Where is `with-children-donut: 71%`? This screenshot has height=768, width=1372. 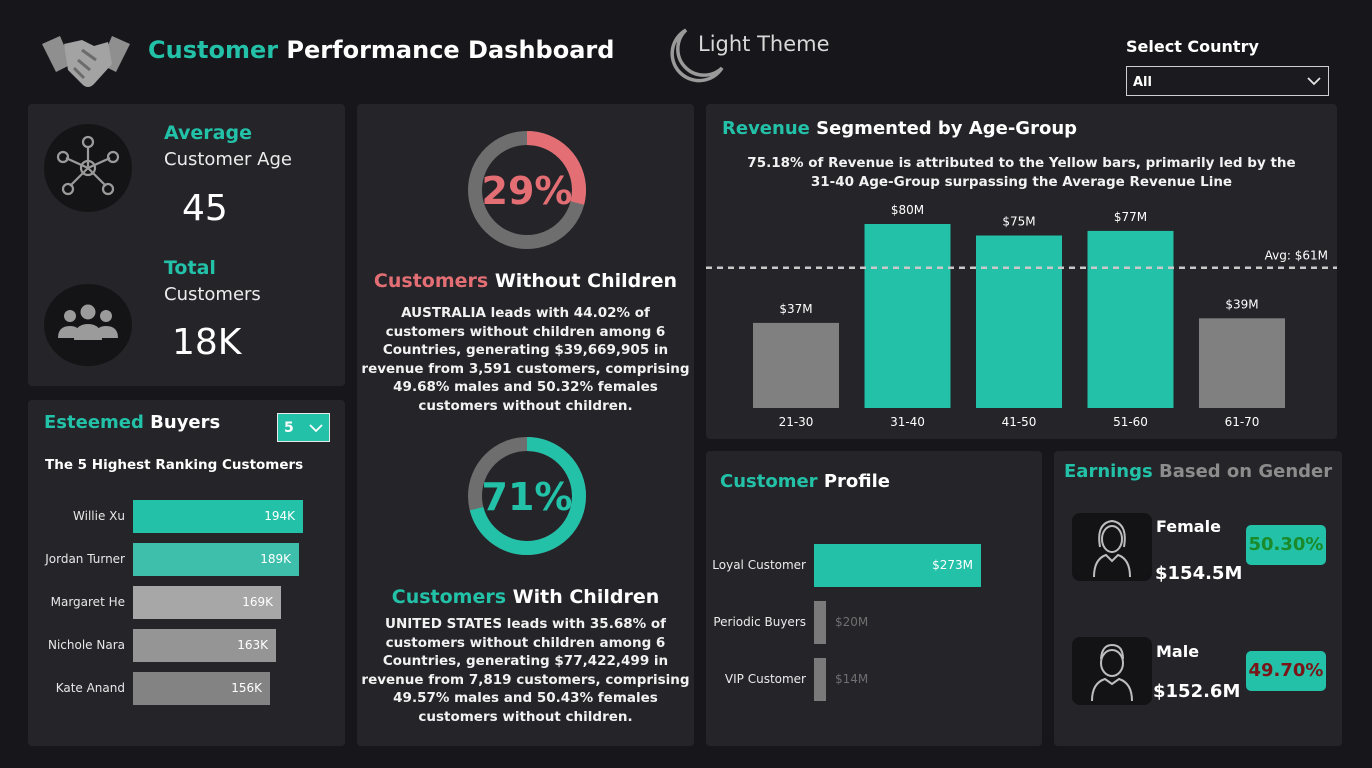
with-children-donut: 71% is located at coordinates (527, 496).